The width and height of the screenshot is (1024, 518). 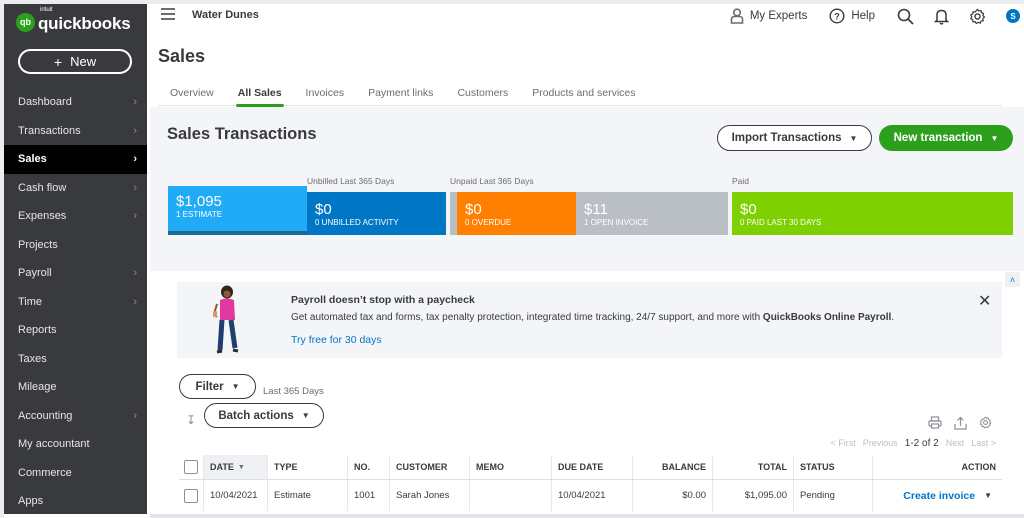 I want to click on sidebar-item-label: Expenses, so click(x=42, y=216).